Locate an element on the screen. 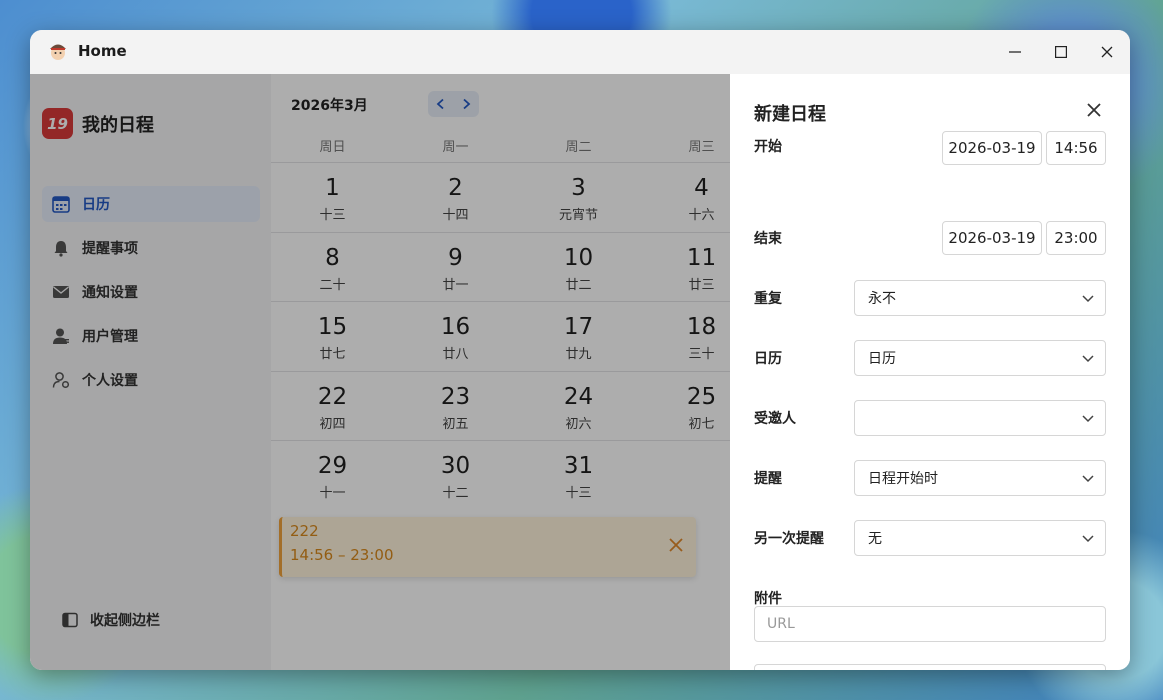 The width and height of the screenshot is (1163, 700). brand: 19 我的日程 is located at coordinates (98, 123).